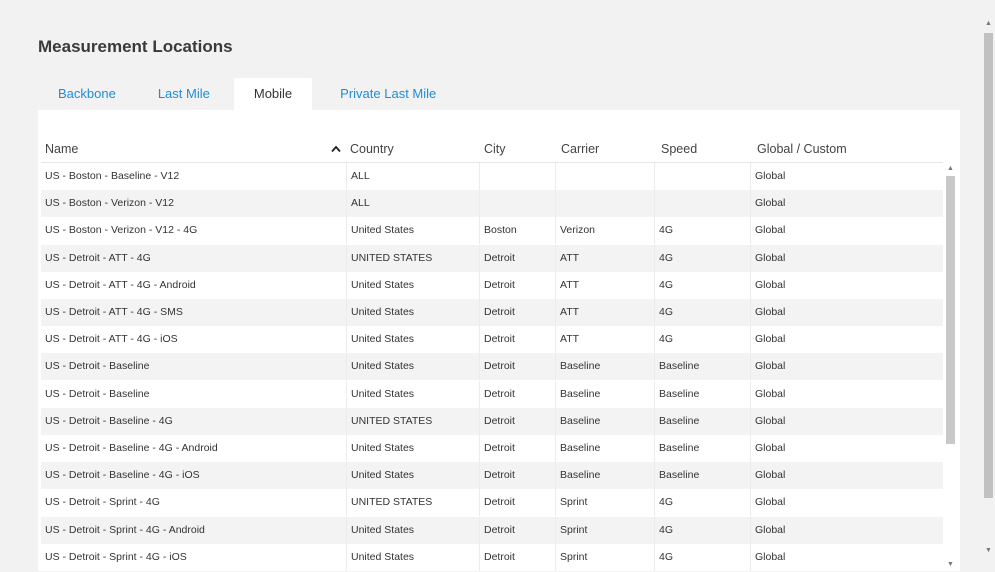 The image size is (995, 572). What do you see at coordinates (109, 203) in the screenshot?
I see `cell-name: US - Boston - Verizon - V12` at bounding box center [109, 203].